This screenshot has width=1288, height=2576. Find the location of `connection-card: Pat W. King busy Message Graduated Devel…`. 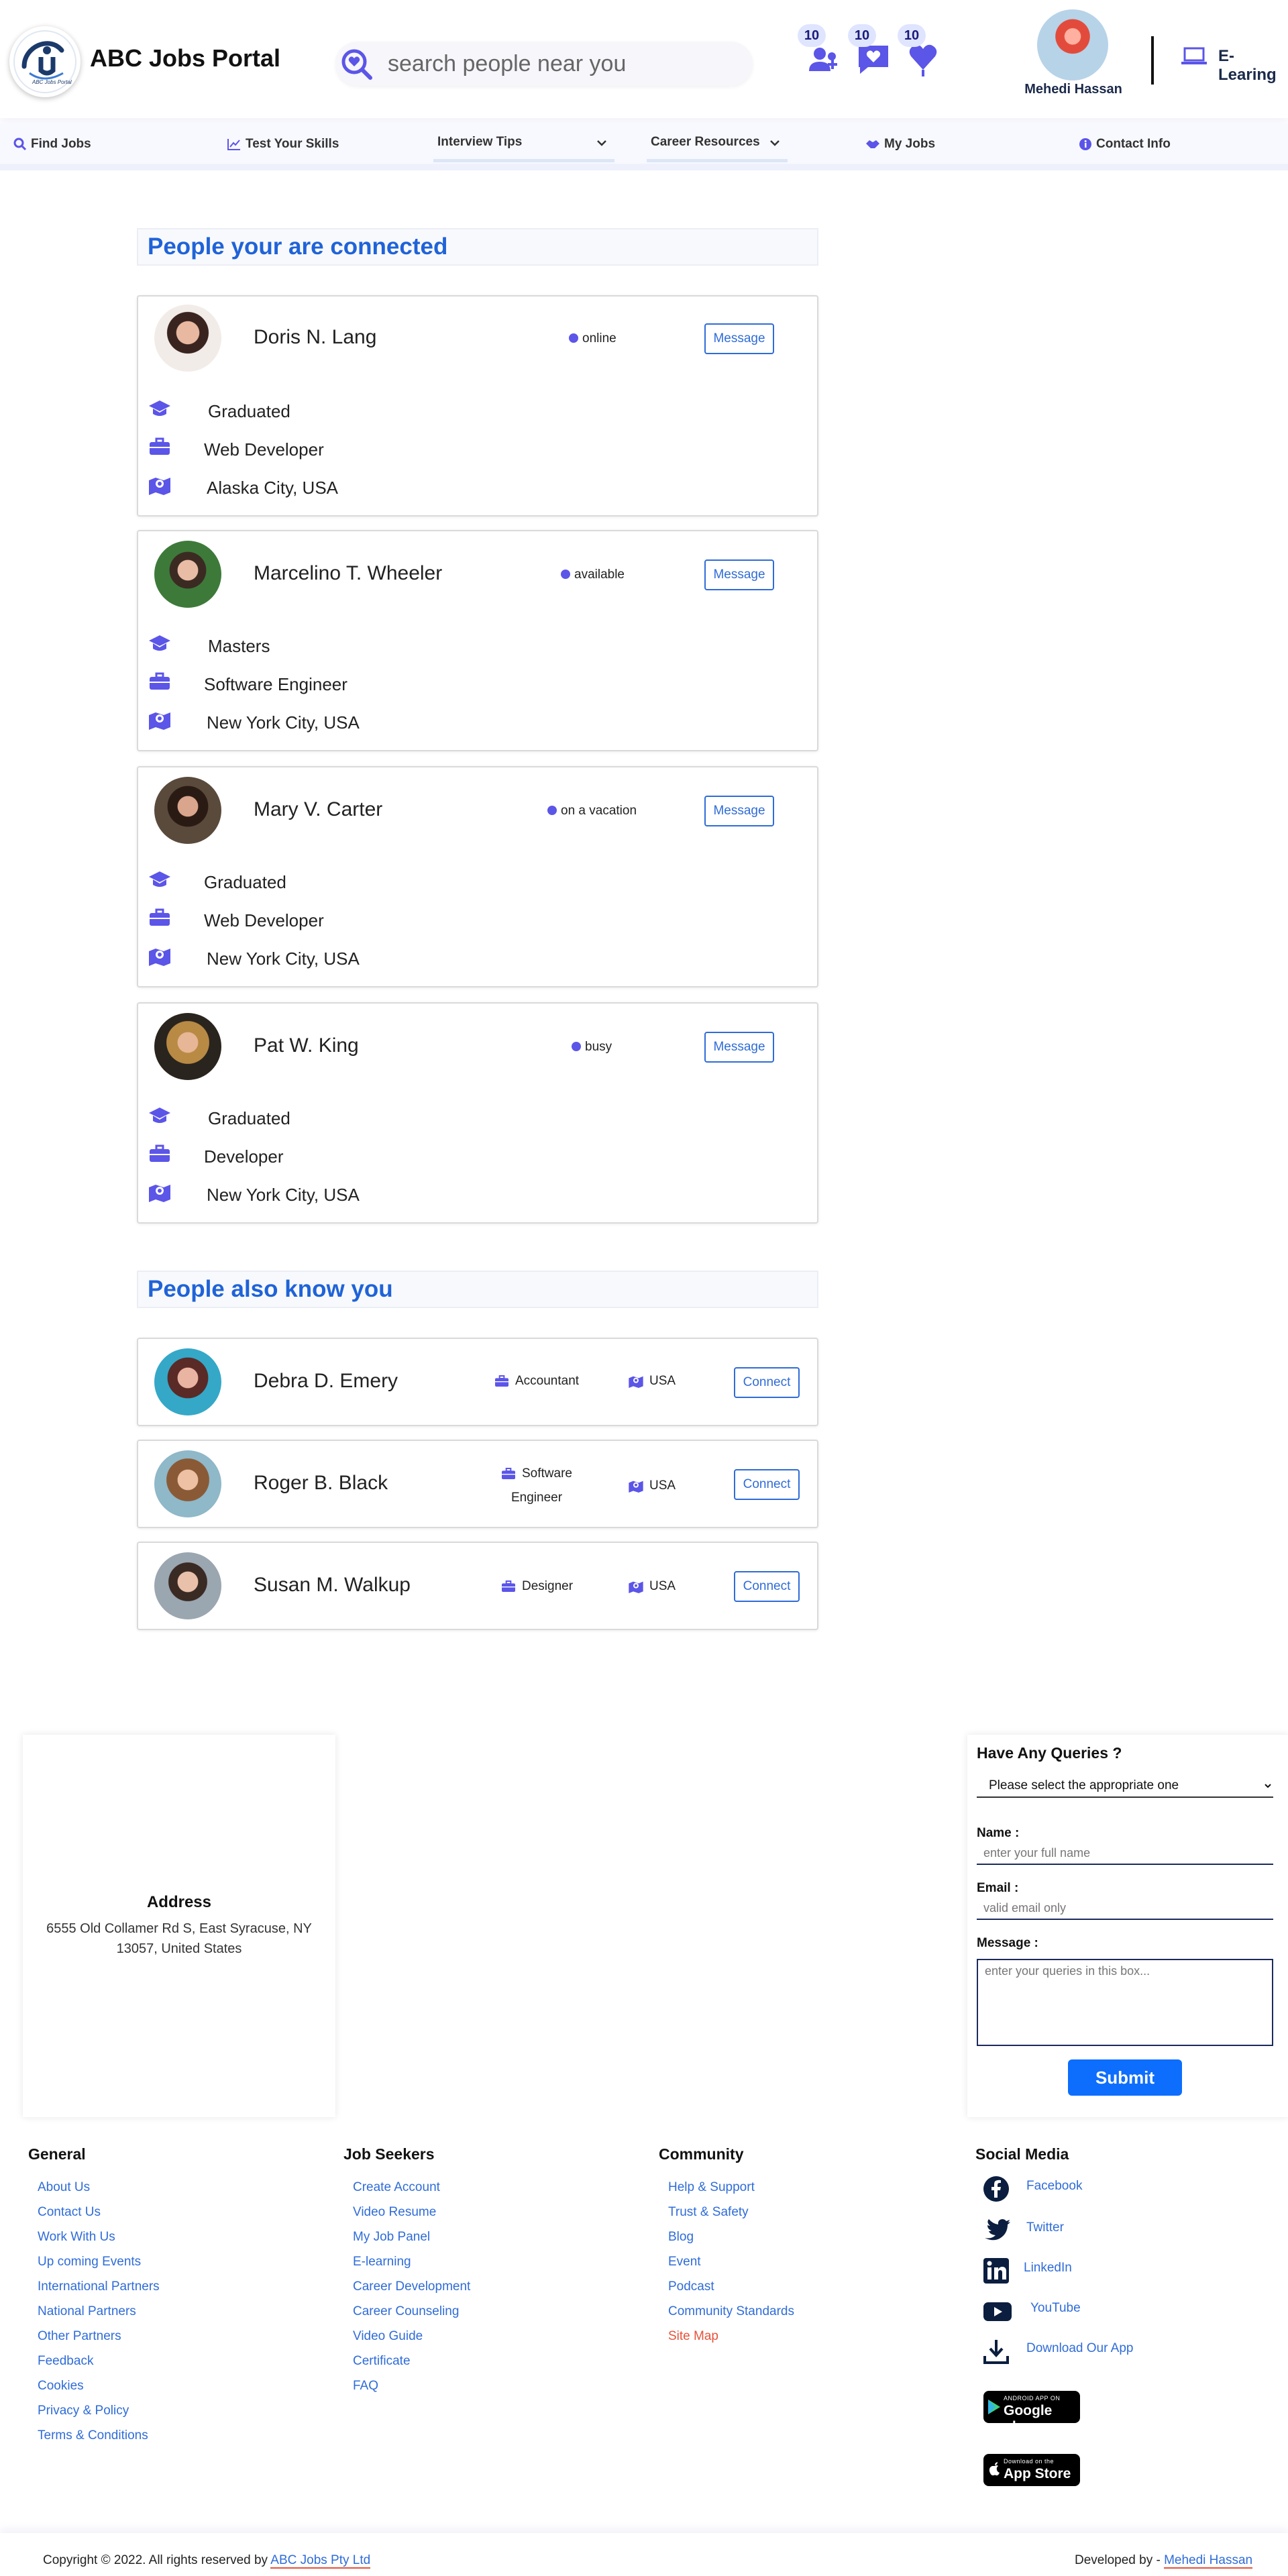

connection-card: Pat W. King busy Message Graduated Devel… is located at coordinates (477, 1113).